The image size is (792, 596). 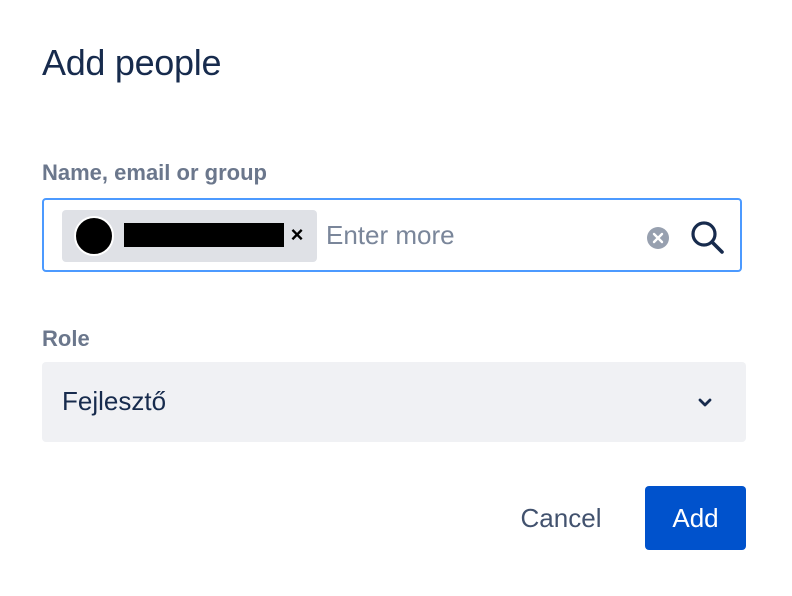 What do you see at coordinates (658, 238) in the screenshot?
I see `clear-circle-icon` at bounding box center [658, 238].